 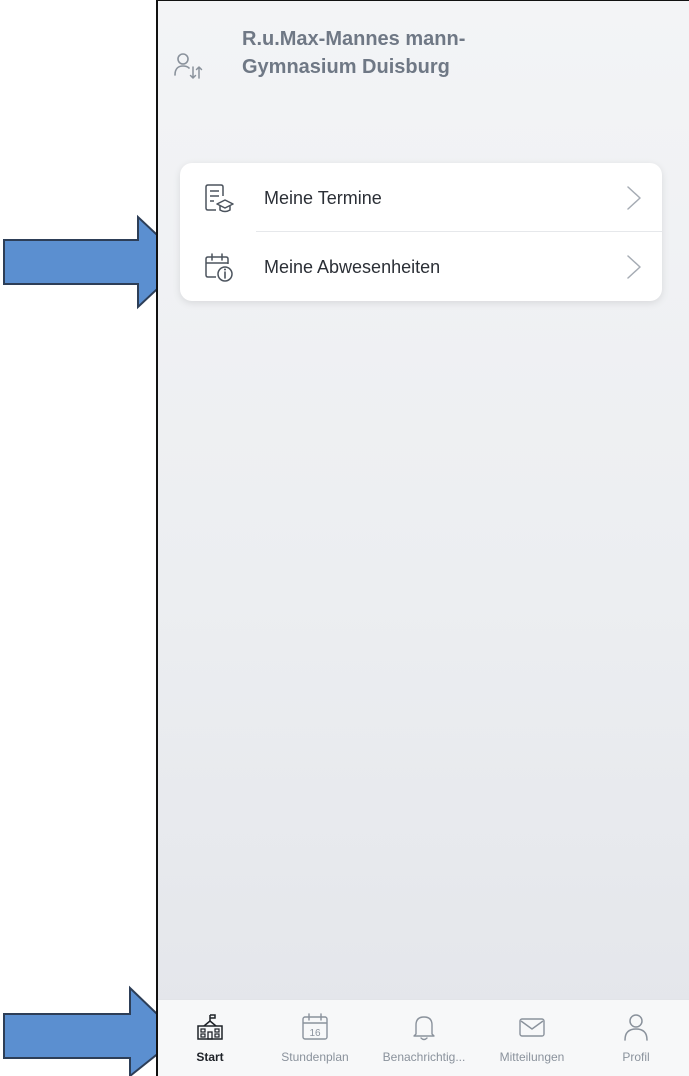 I want to click on menu-item-label: Meine Abwesenheiten, so click(x=352, y=267).